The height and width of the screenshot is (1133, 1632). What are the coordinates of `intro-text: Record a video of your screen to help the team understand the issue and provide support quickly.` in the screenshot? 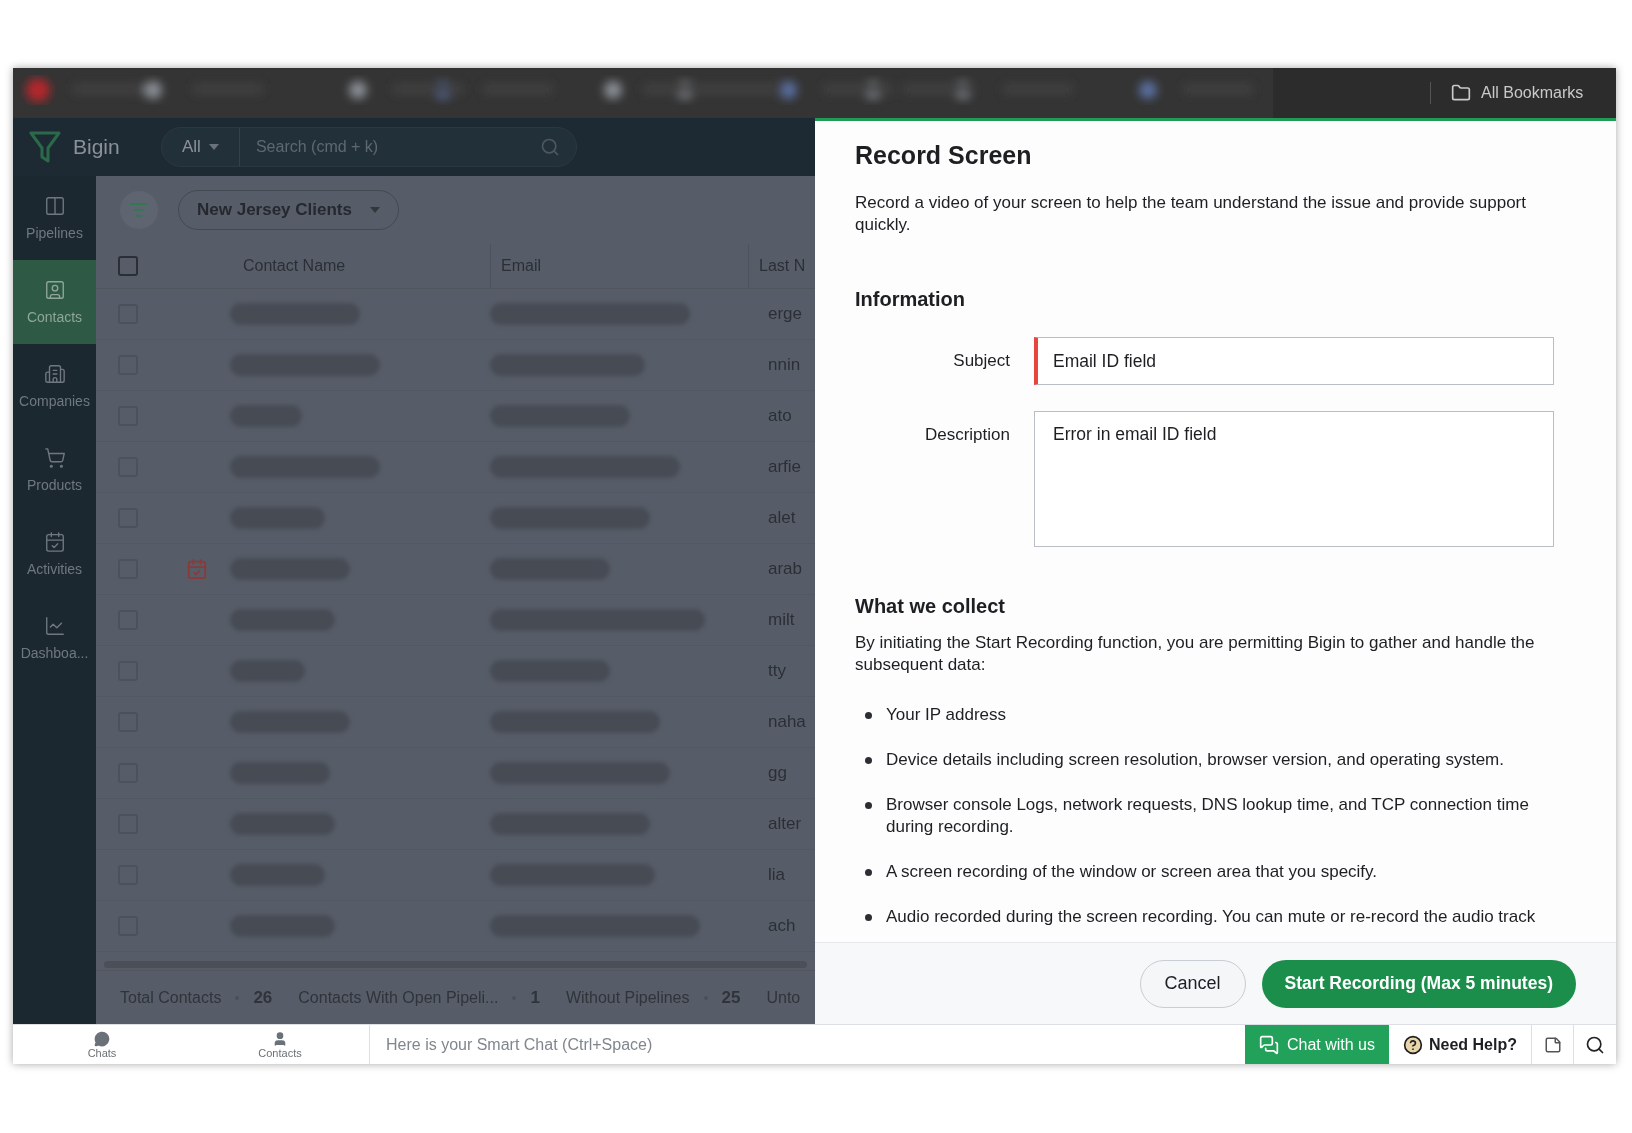 It's located at (1191, 214).